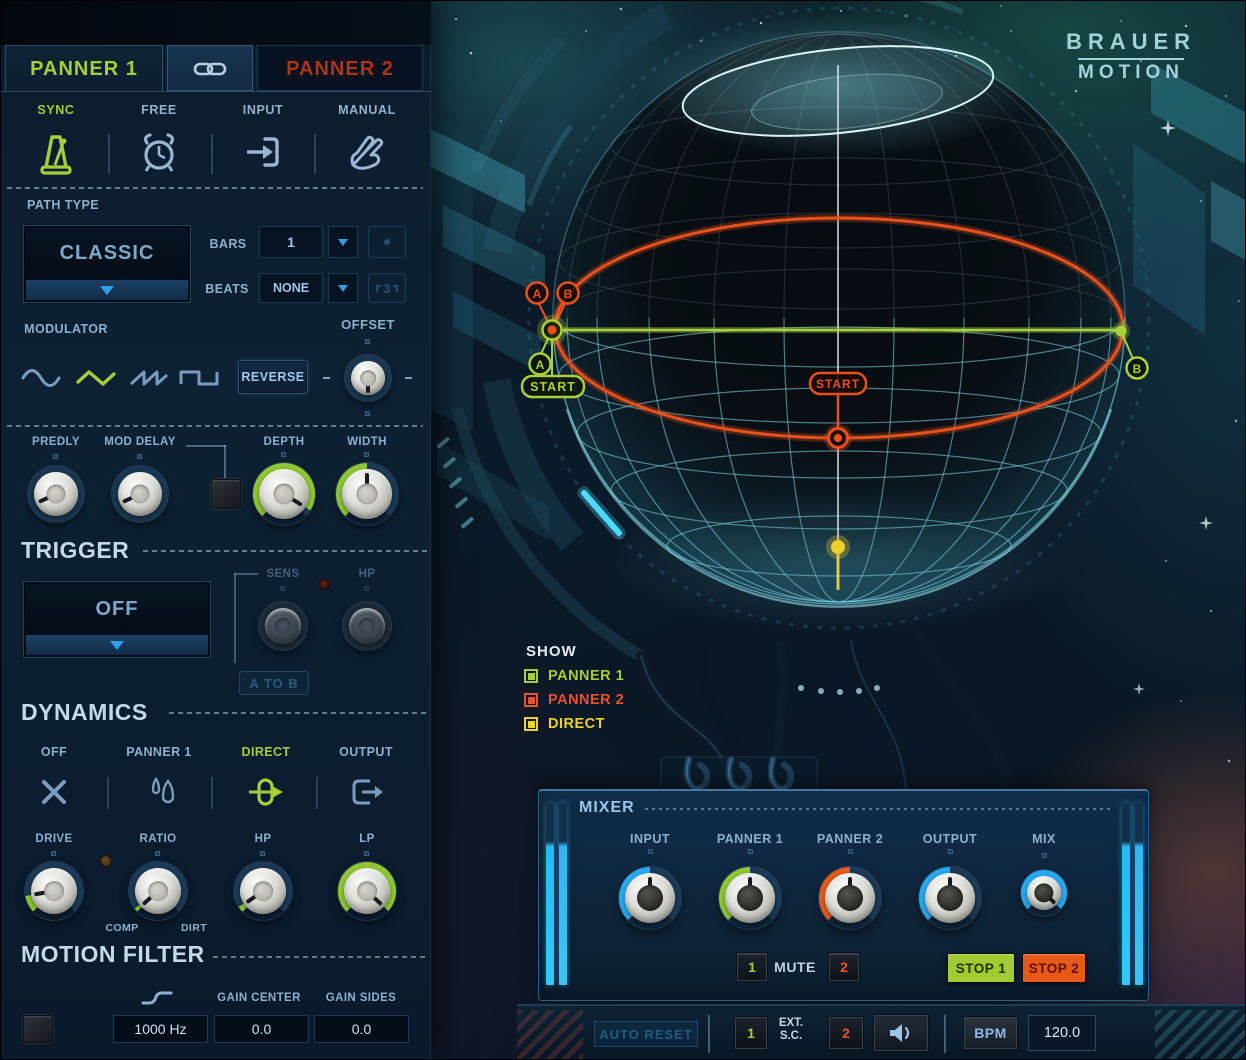 This screenshot has width=1246, height=1060. What do you see at coordinates (368, 155) in the screenshot?
I see `manual-mode-button` at bounding box center [368, 155].